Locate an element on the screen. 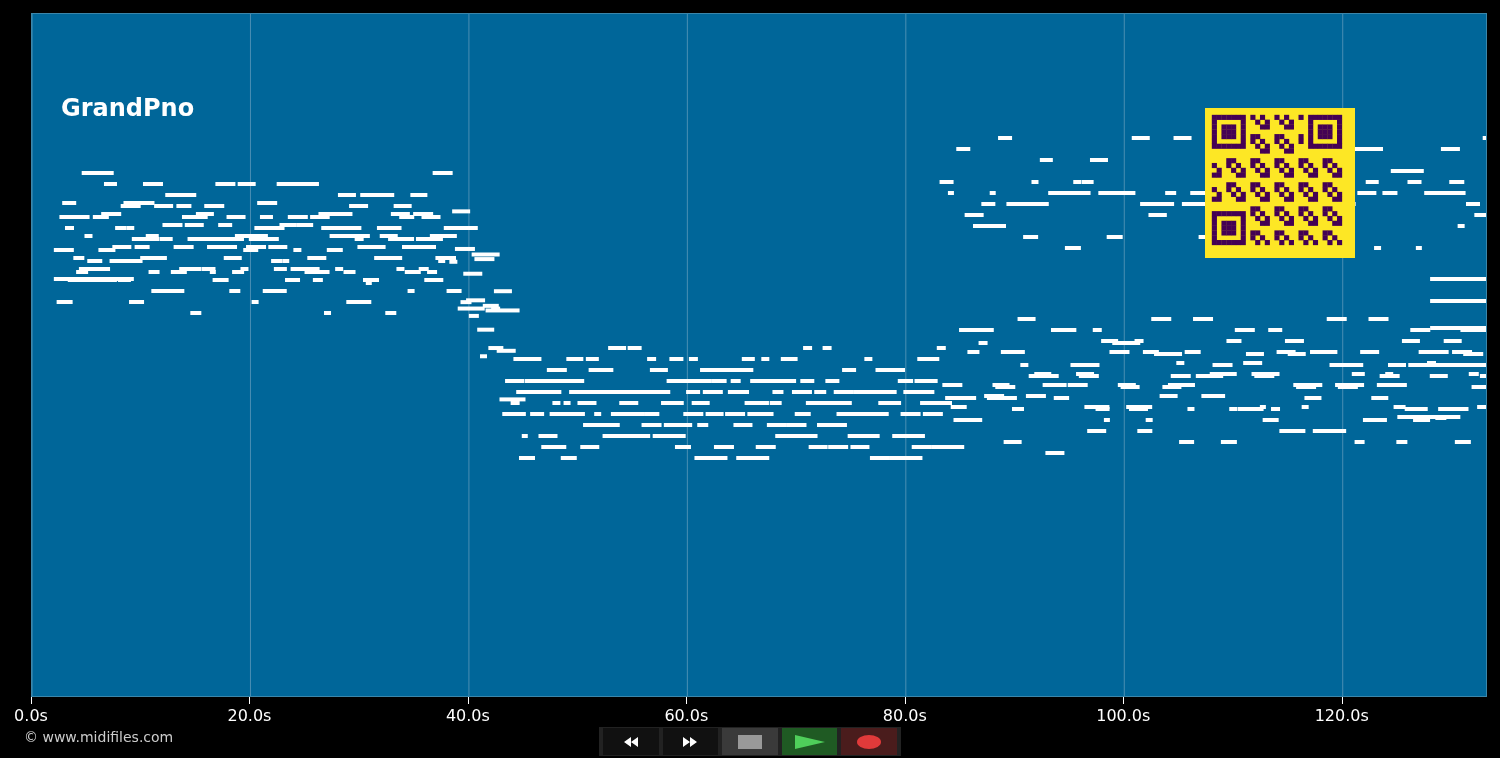  axis-tick-label: 40.0s is located at coordinates (467, 715).